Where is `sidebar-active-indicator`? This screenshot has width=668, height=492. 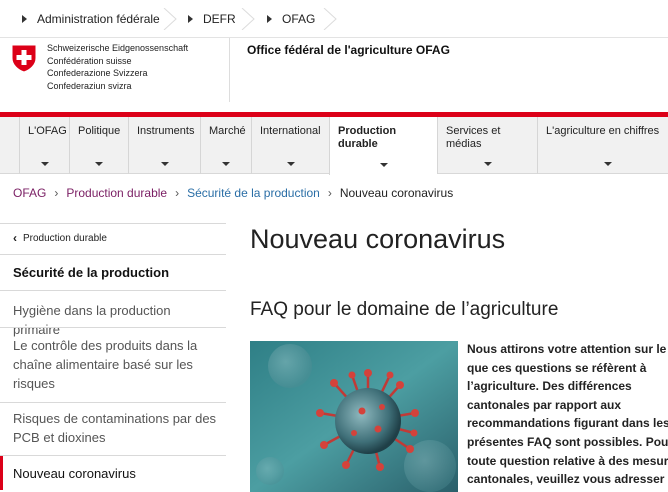 sidebar-active-indicator is located at coordinates (1, 473).